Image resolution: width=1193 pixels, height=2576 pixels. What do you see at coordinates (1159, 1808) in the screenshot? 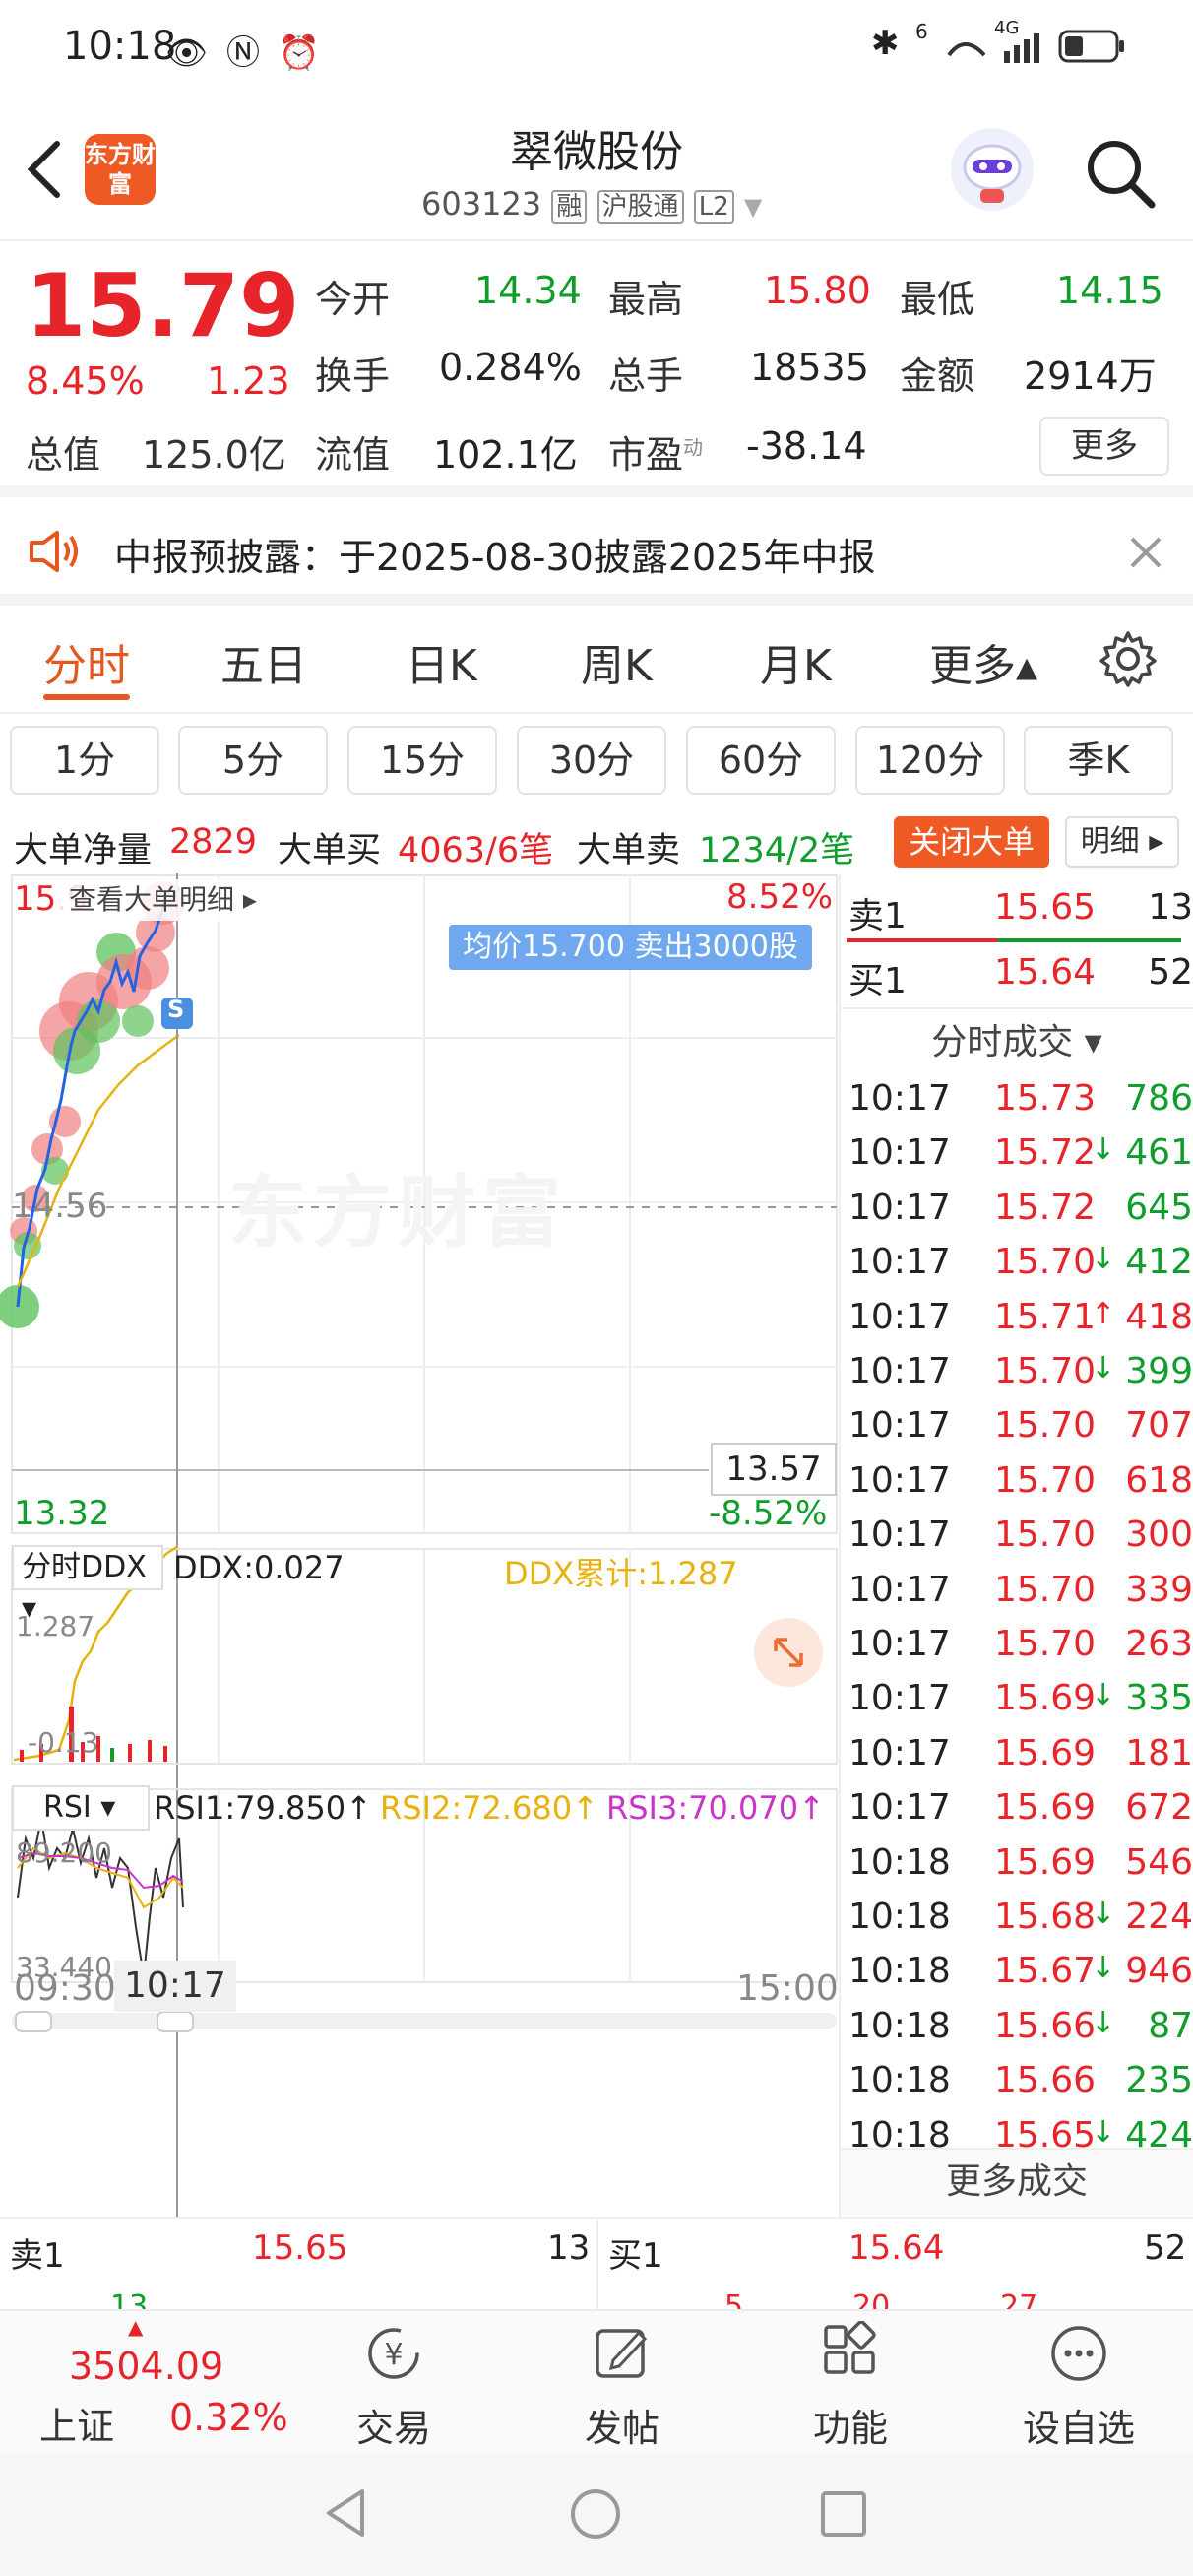
I see `tick-volume: 672` at bounding box center [1159, 1808].